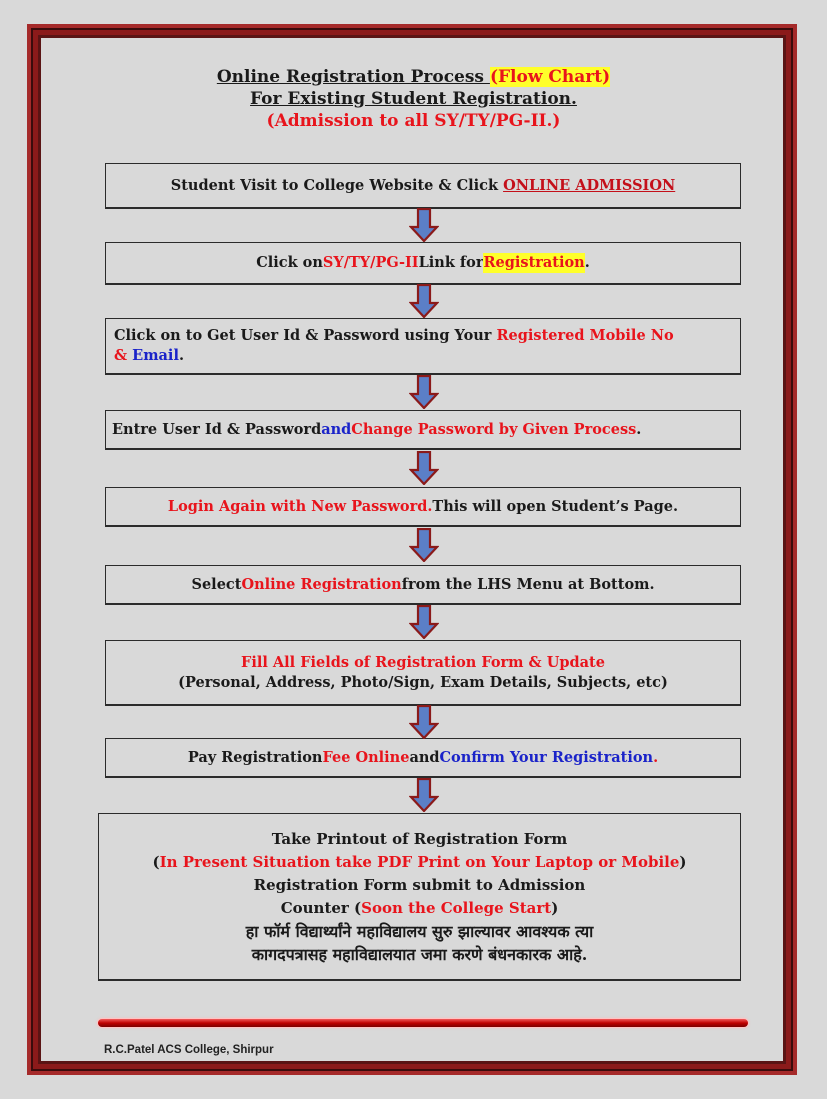 Image resolution: width=827 pixels, height=1099 pixels. Describe the element at coordinates (121, 355) in the screenshot. I see `step3-text-c: &` at that location.